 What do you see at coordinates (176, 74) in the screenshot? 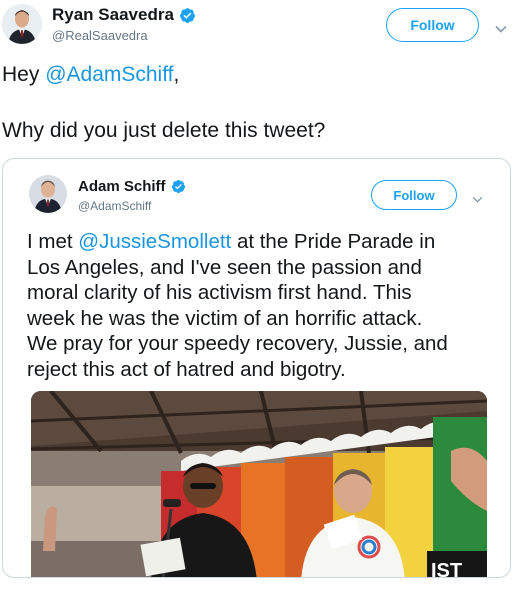
I see `greeting-punctuation: ,` at bounding box center [176, 74].